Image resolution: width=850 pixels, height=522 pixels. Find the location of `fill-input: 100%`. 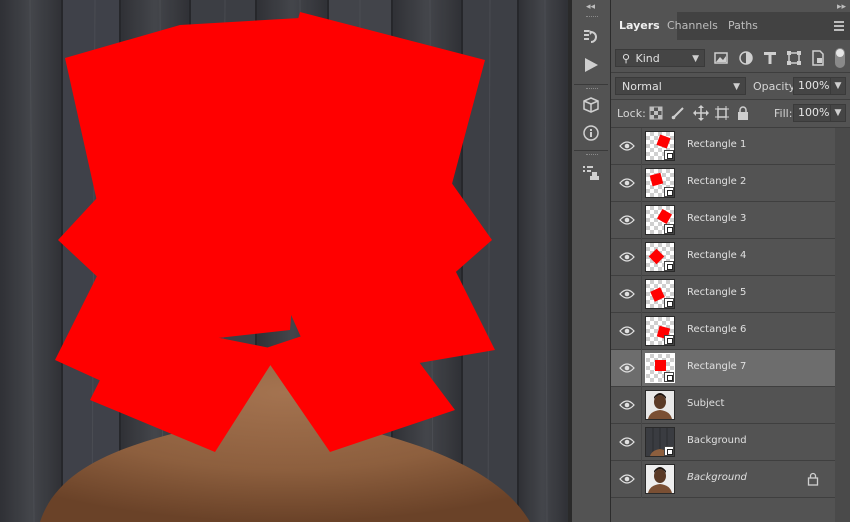

fill-input: 100% is located at coordinates (812, 113).